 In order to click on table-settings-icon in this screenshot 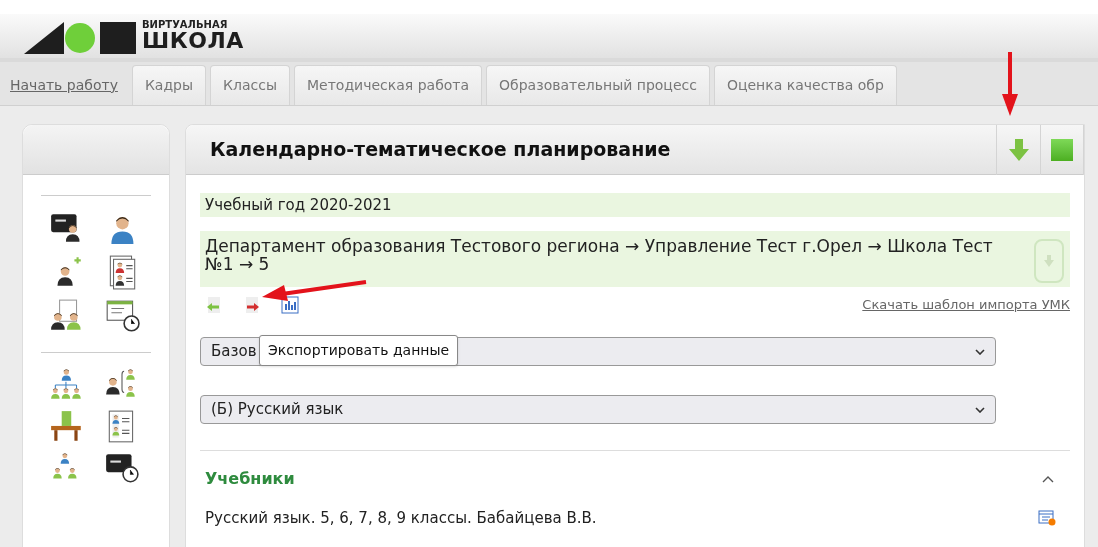, I will do `click(1047, 518)`.